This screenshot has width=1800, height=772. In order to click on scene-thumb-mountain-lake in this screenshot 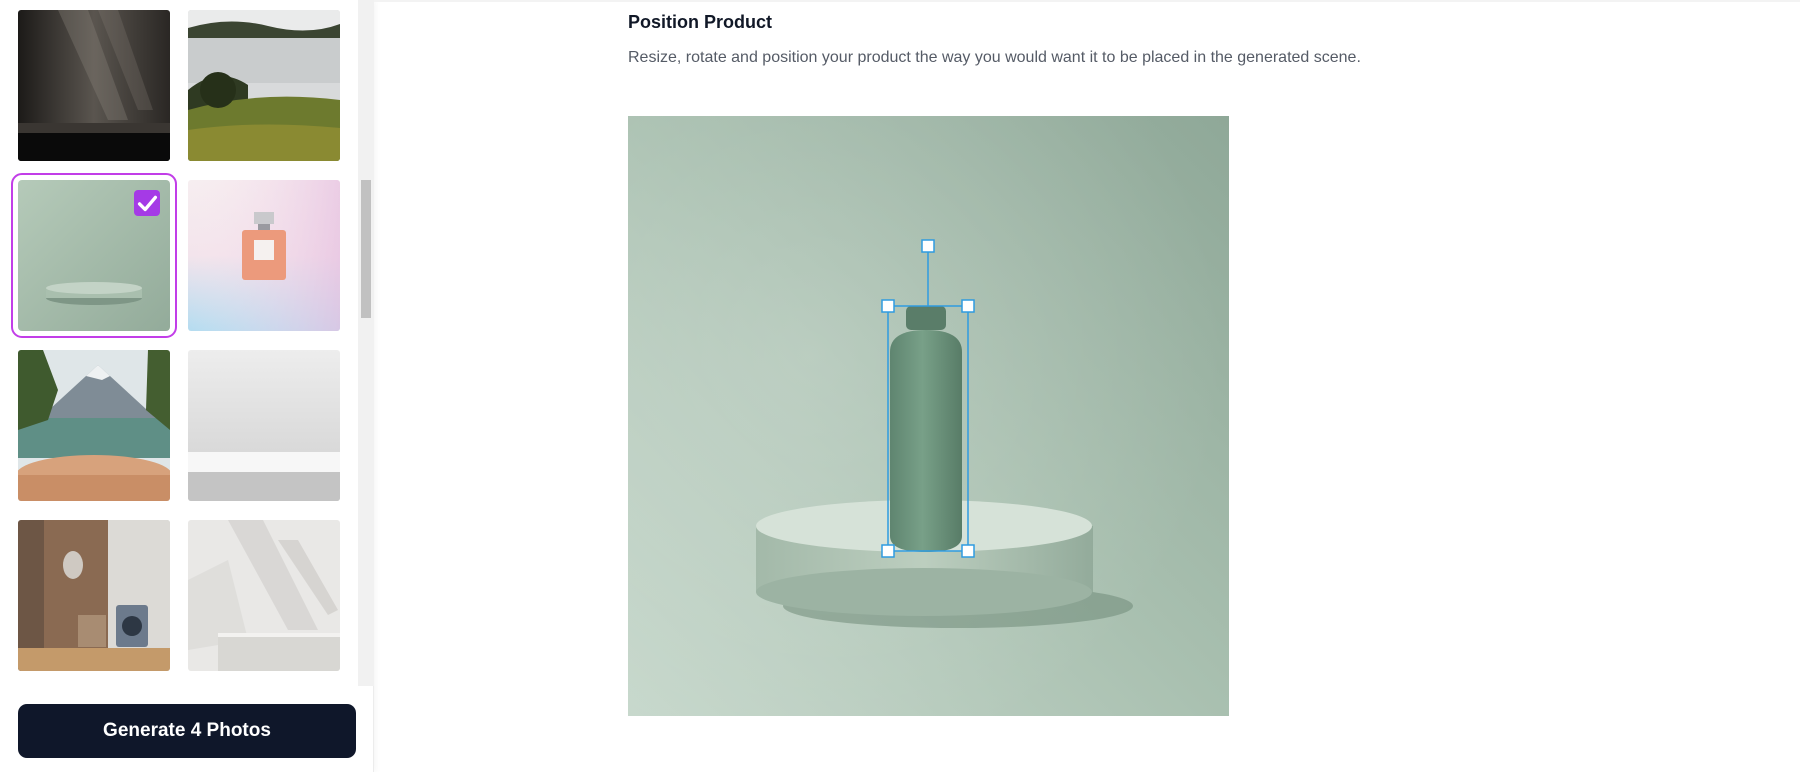, I will do `click(94, 425)`.